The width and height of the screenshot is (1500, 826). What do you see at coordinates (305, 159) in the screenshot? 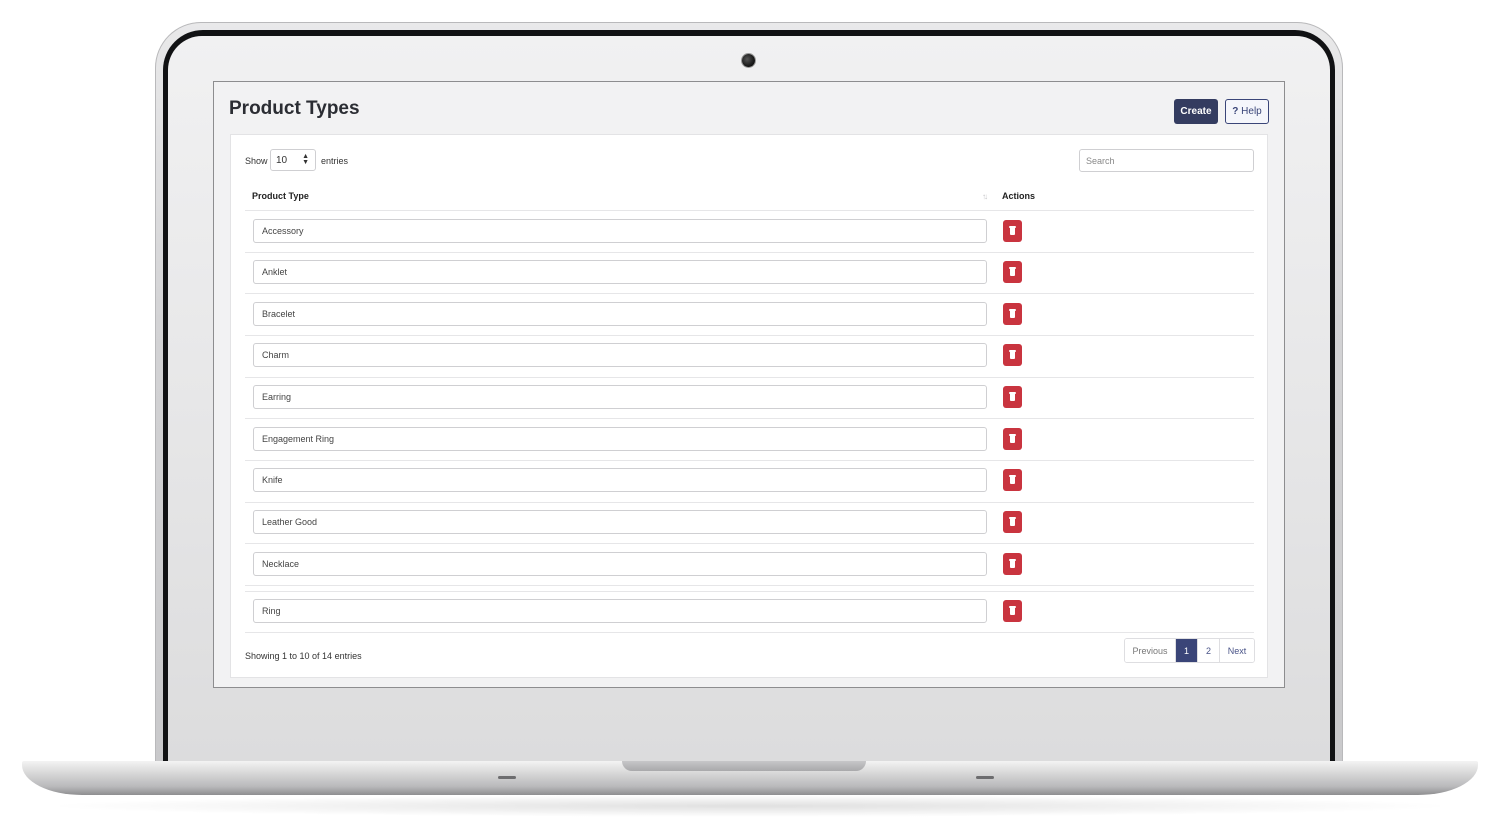
I see `select-arrows-icon: ▲ ▼` at bounding box center [305, 159].